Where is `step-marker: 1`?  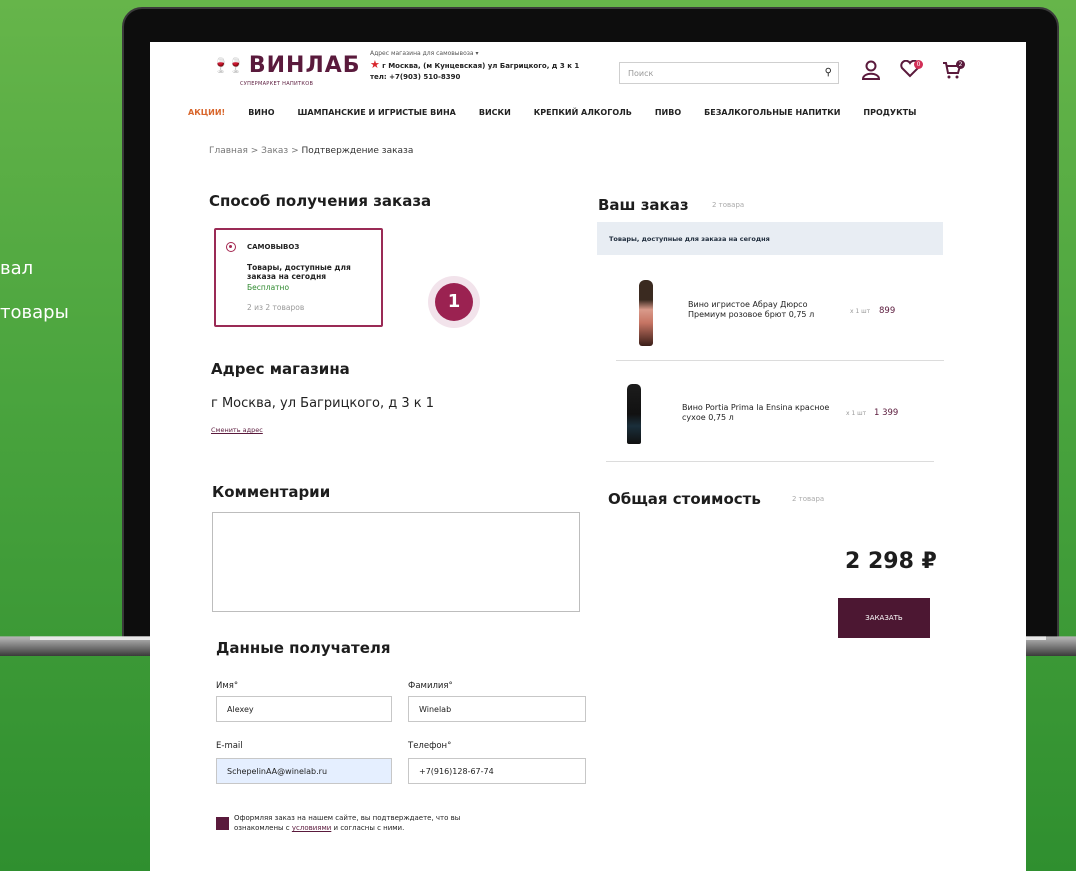 step-marker: 1 is located at coordinates (454, 302).